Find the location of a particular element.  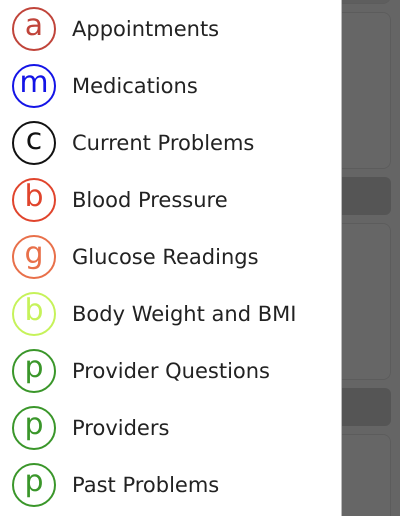

menu-item: c Current Problems is located at coordinates (170, 142).